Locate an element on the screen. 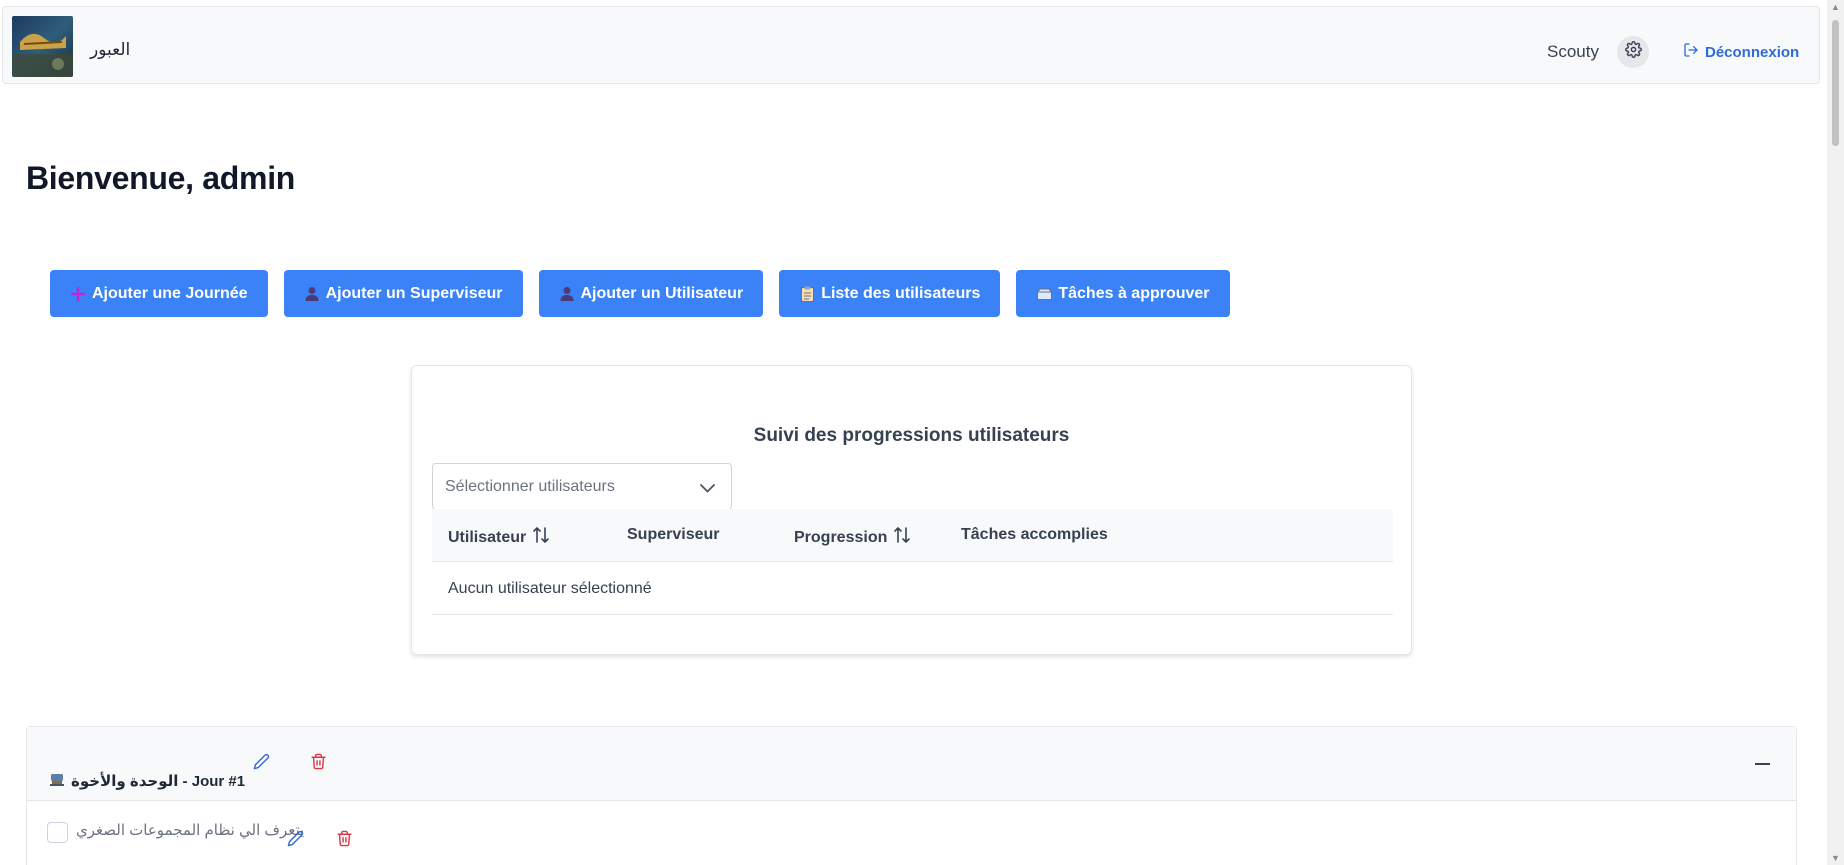 The image size is (1844, 865). add-user-label: Ajouter un Utilisateur is located at coordinates (662, 293).